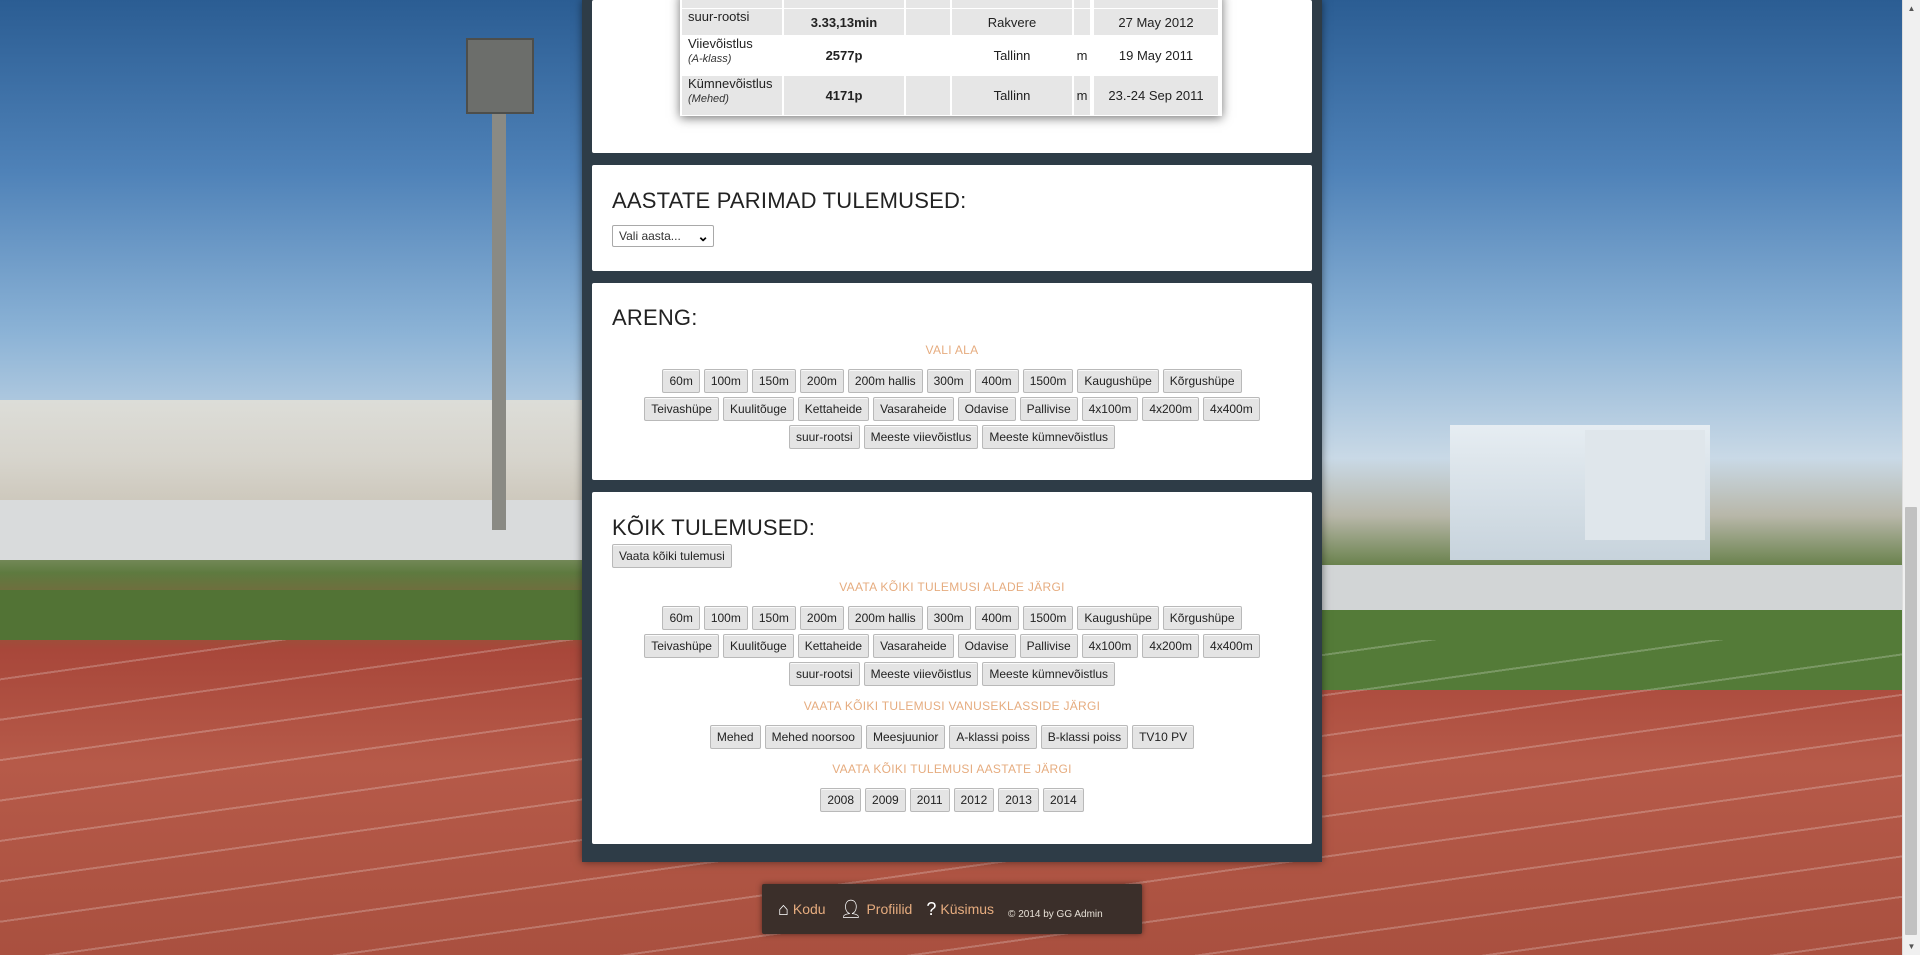 This screenshot has width=1920, height=955. I want to click on all-results-title: KÕIK TULEMUSED:, so click(714, 527).